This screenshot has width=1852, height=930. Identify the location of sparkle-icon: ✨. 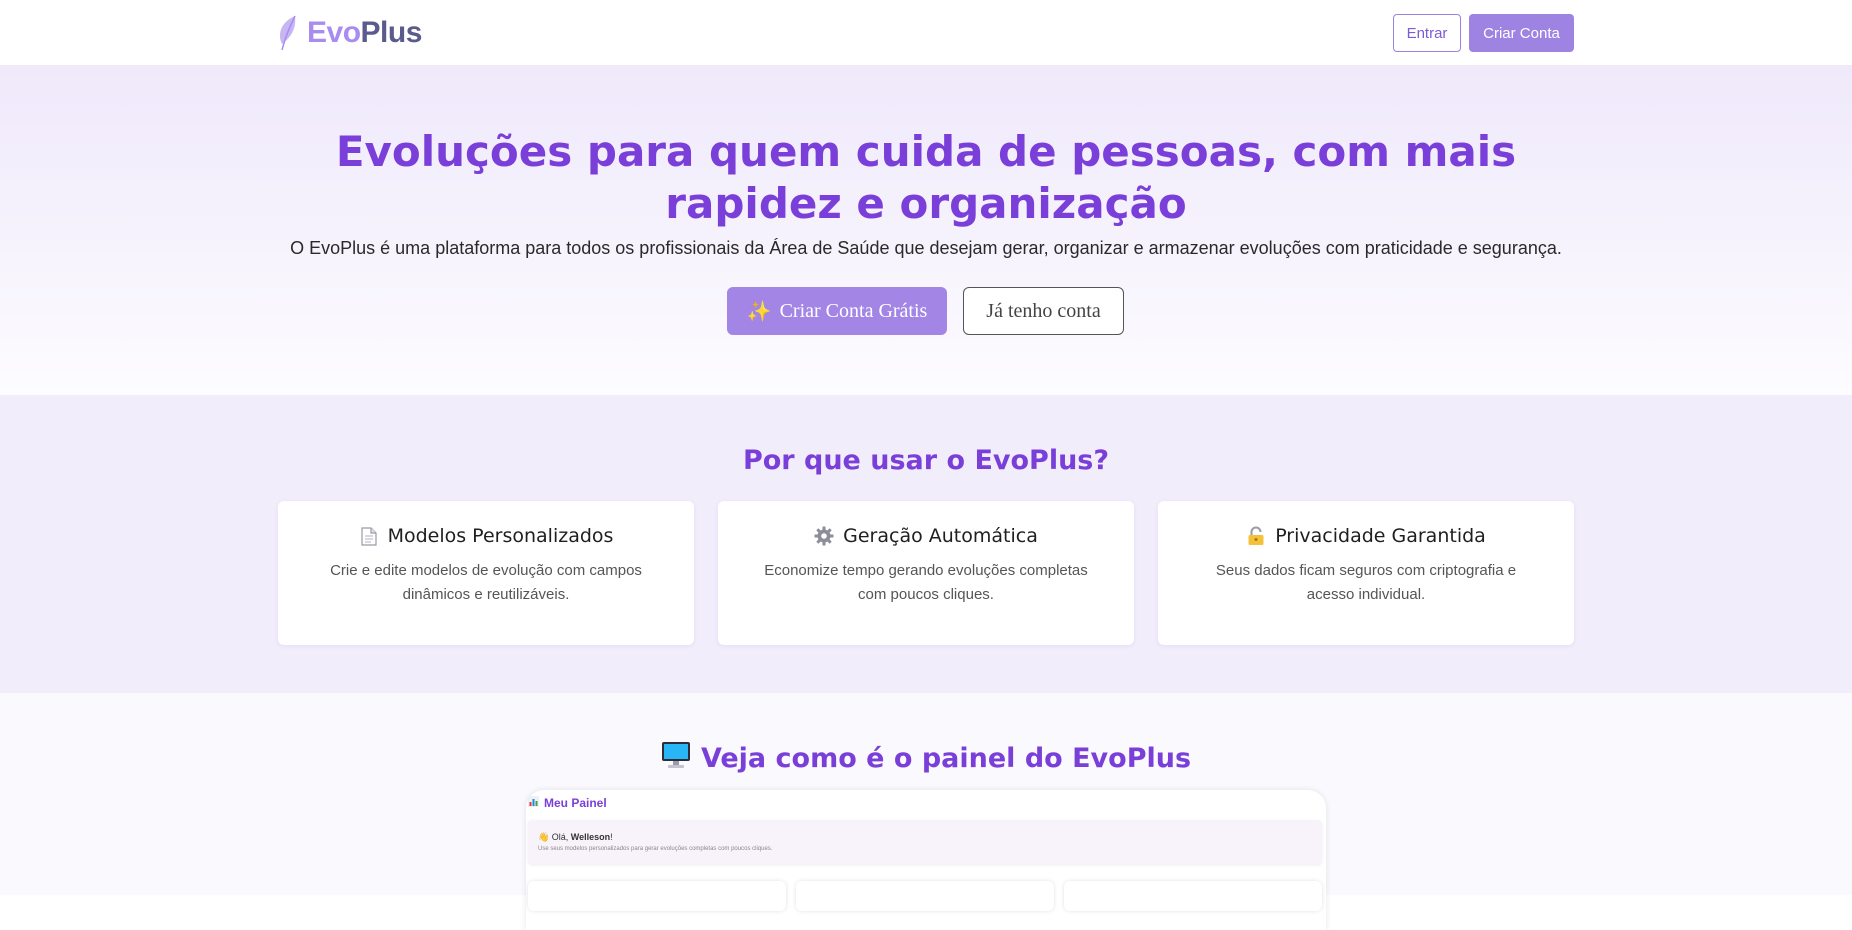
(759, 311).